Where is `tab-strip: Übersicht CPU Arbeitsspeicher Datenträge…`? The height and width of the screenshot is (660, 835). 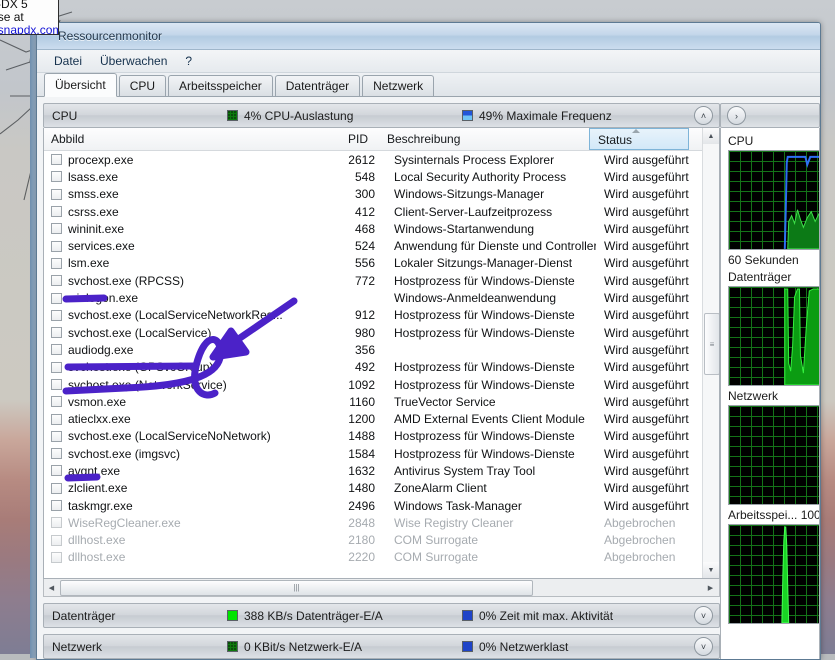 tab-strip: Übersicht CPU Arbeitsspeicher Datenträge… is located at coordinates (428, 85).